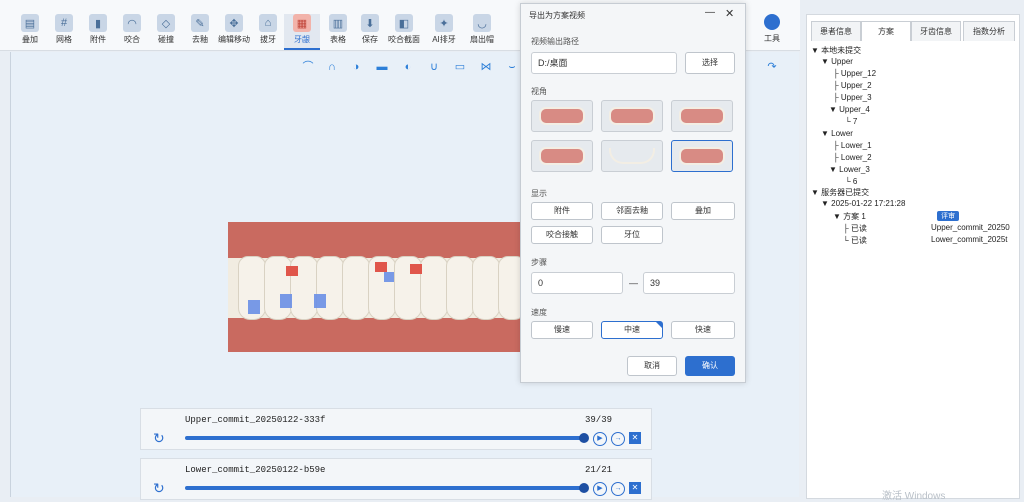  I want to click on tab-tooth-info: 牙齿信息, so click(936, 31).